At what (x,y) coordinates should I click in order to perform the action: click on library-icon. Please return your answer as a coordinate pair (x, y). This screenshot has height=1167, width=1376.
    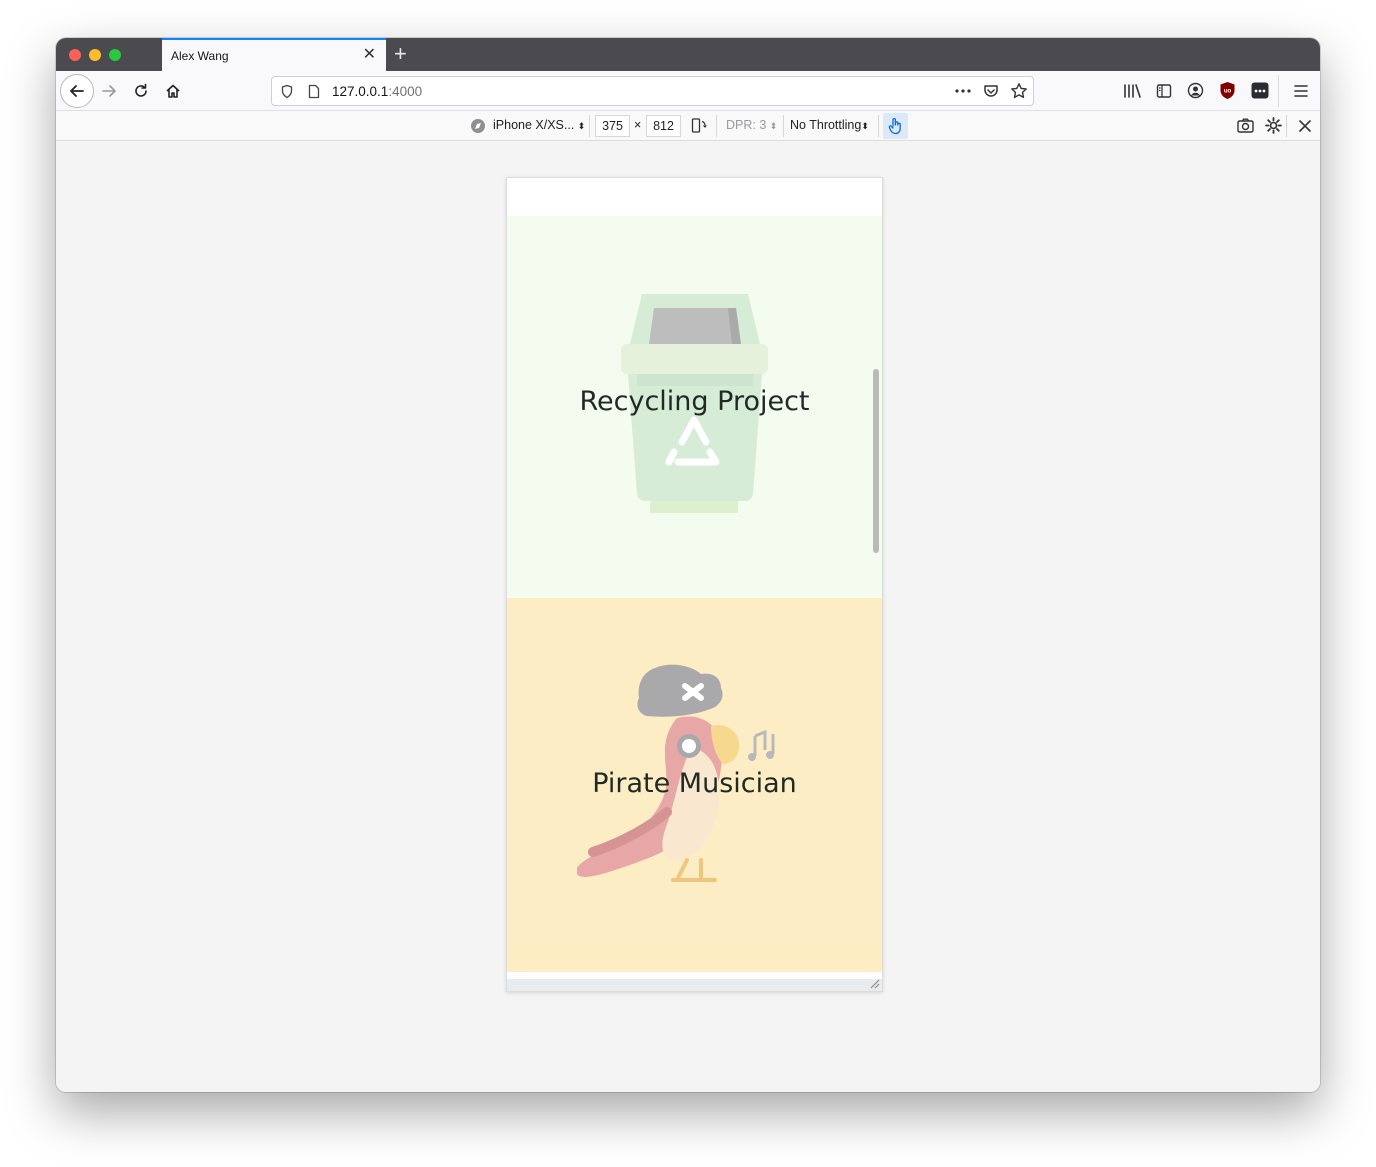
    Looking at the image, I should click on (1132, 91).